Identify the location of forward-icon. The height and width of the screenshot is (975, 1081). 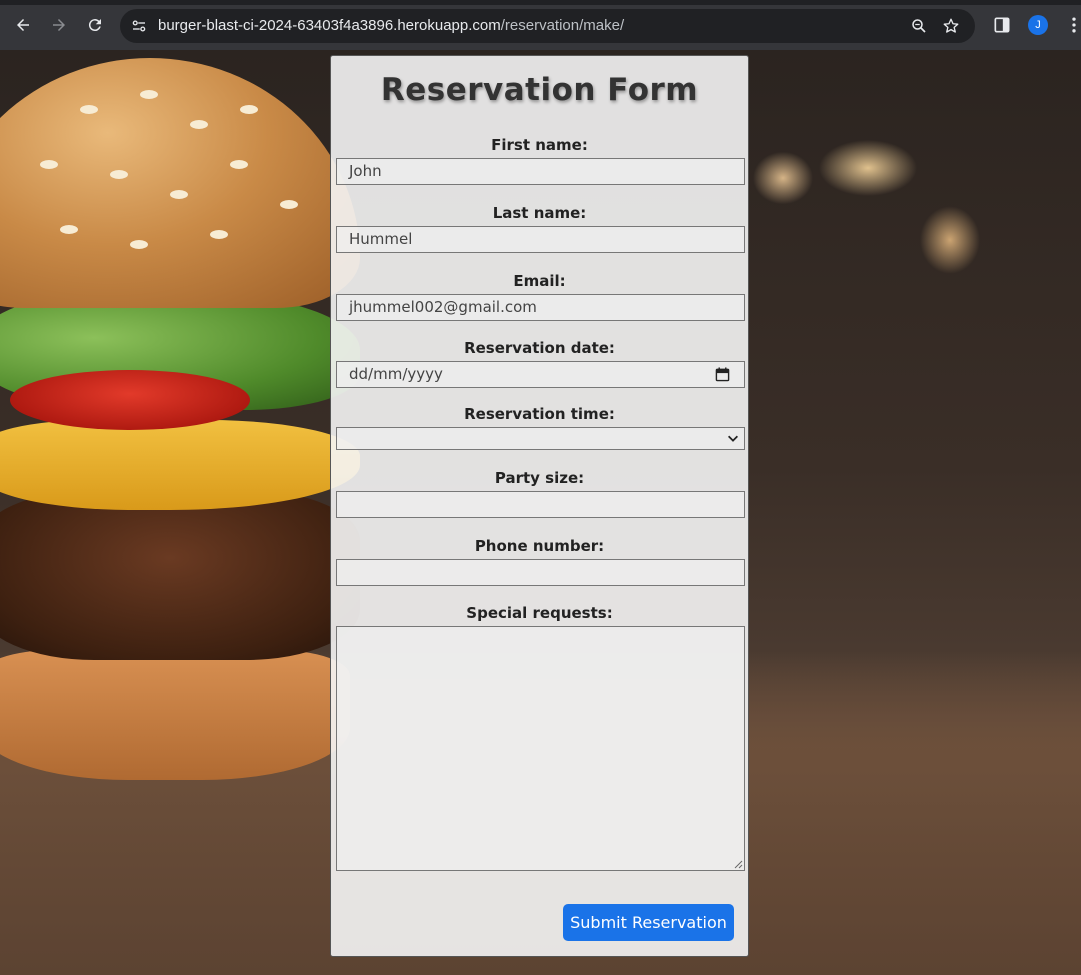
(59, 25).